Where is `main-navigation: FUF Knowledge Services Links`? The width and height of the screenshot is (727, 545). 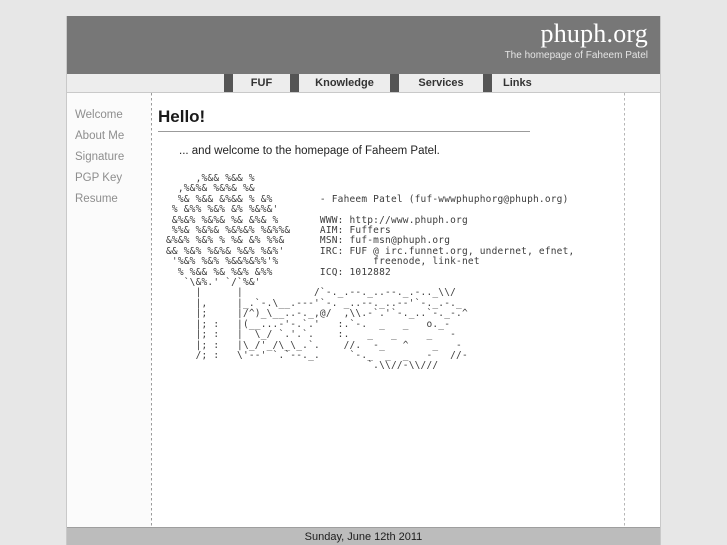
main-navigation: FUF Knowledge Services Links is located at coordinates (363, 83).